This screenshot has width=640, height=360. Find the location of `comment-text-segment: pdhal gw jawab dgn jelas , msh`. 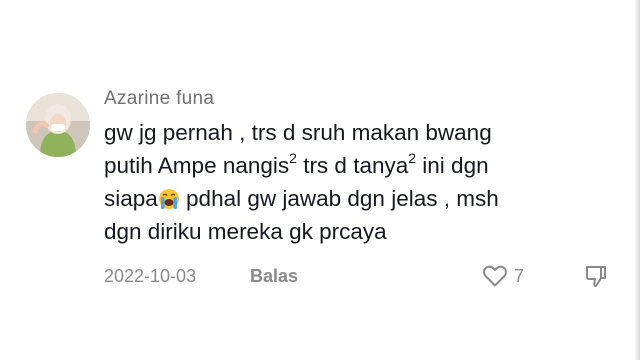

comment-text-segment: pdhal gw jawab dgn jelas , msh is located at coordinates (339, 198).